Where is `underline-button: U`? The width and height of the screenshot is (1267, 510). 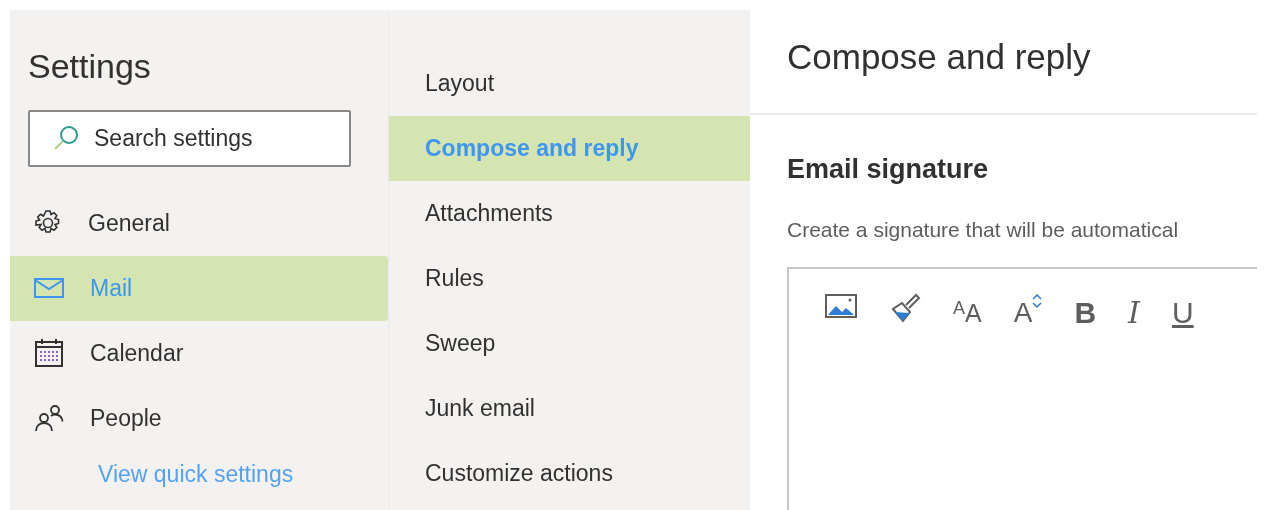 underline-button: U is located at coordinates (1182, 313).